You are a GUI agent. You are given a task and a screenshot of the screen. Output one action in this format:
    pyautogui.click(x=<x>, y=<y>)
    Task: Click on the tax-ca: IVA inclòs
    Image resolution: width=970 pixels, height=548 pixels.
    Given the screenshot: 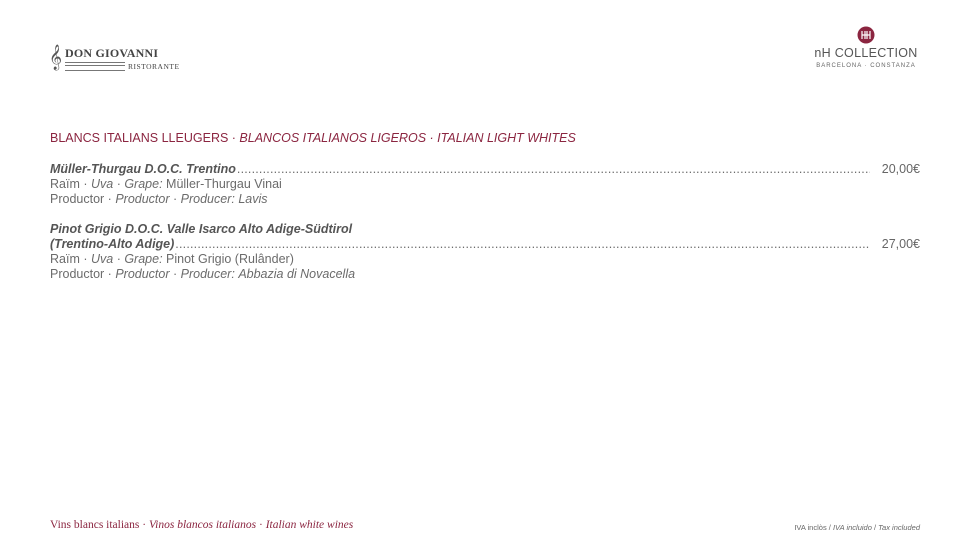 What is the action you would take?
    pyautogui.click(x=810, y=527)
    